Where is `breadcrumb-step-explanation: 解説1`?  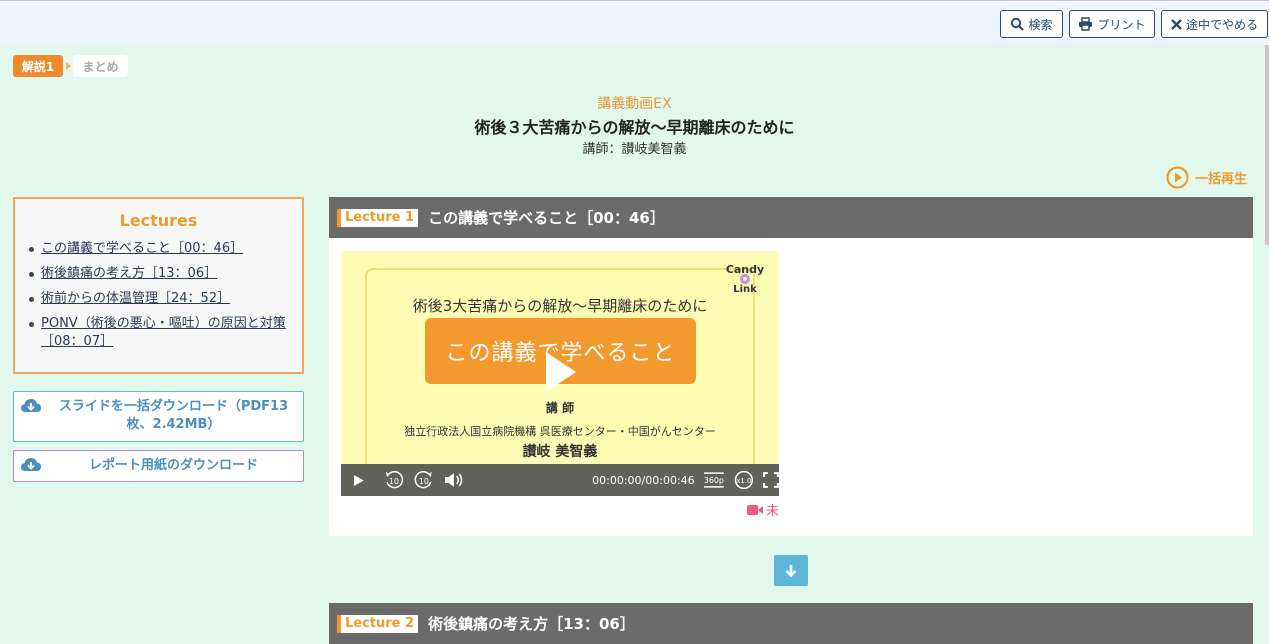
breadcrumb-step-explanation: 解説1 is located at coordinates (38, 66).